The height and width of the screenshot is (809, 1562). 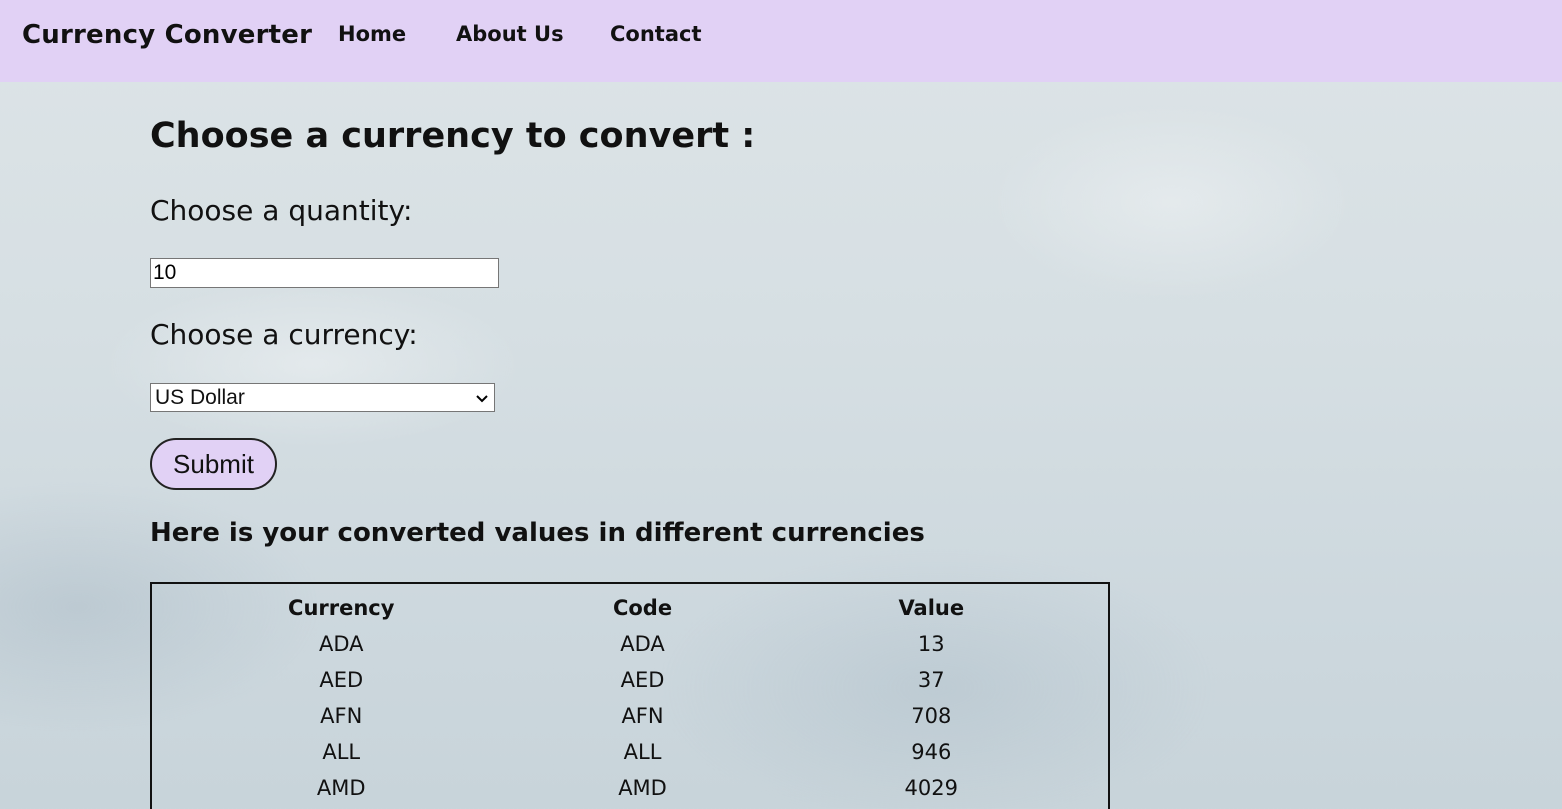 What do you see at coordinates (341, 788) in the screenshot?
I see `cell-currency: AMD` at bounding box center [341, 788].